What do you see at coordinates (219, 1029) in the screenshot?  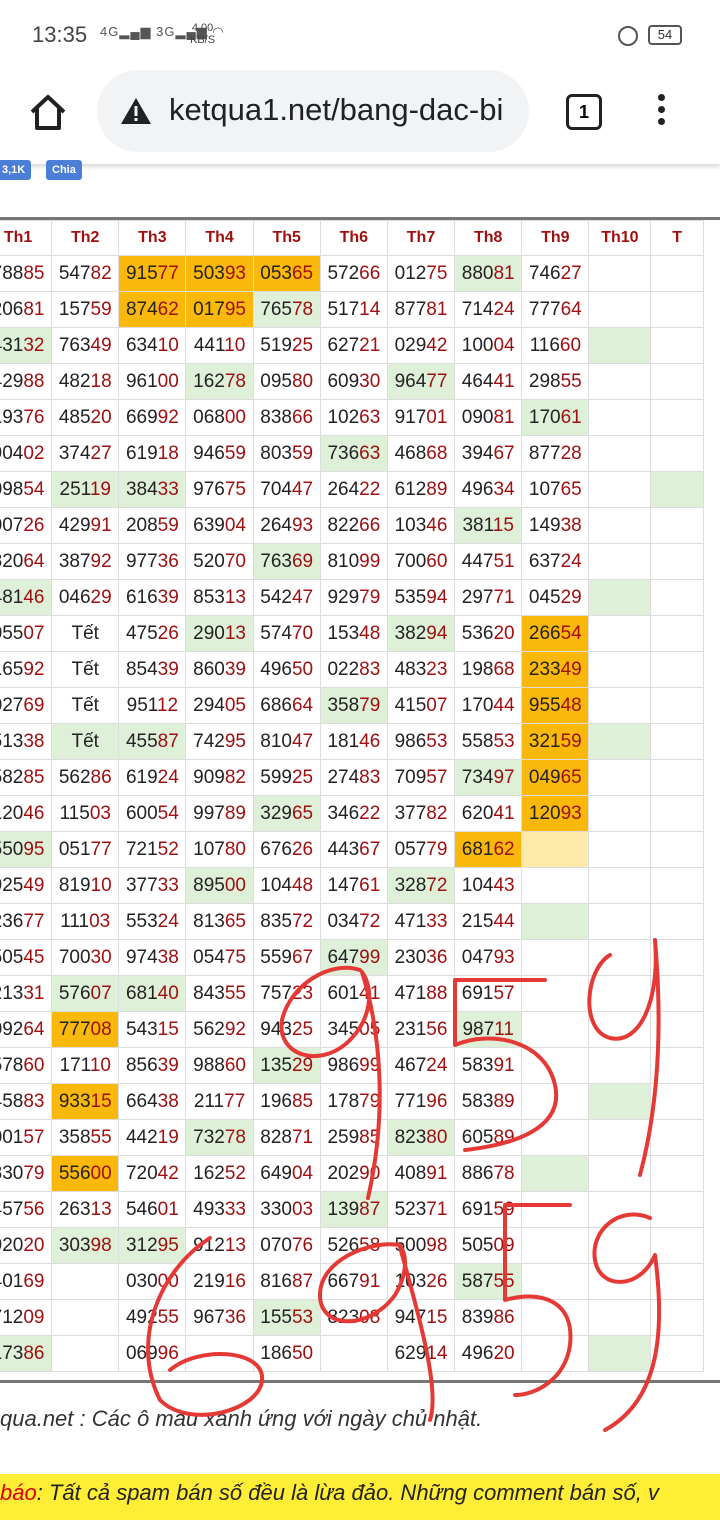 I see `result-cell: 56292` at bounding box center [219, 1029].